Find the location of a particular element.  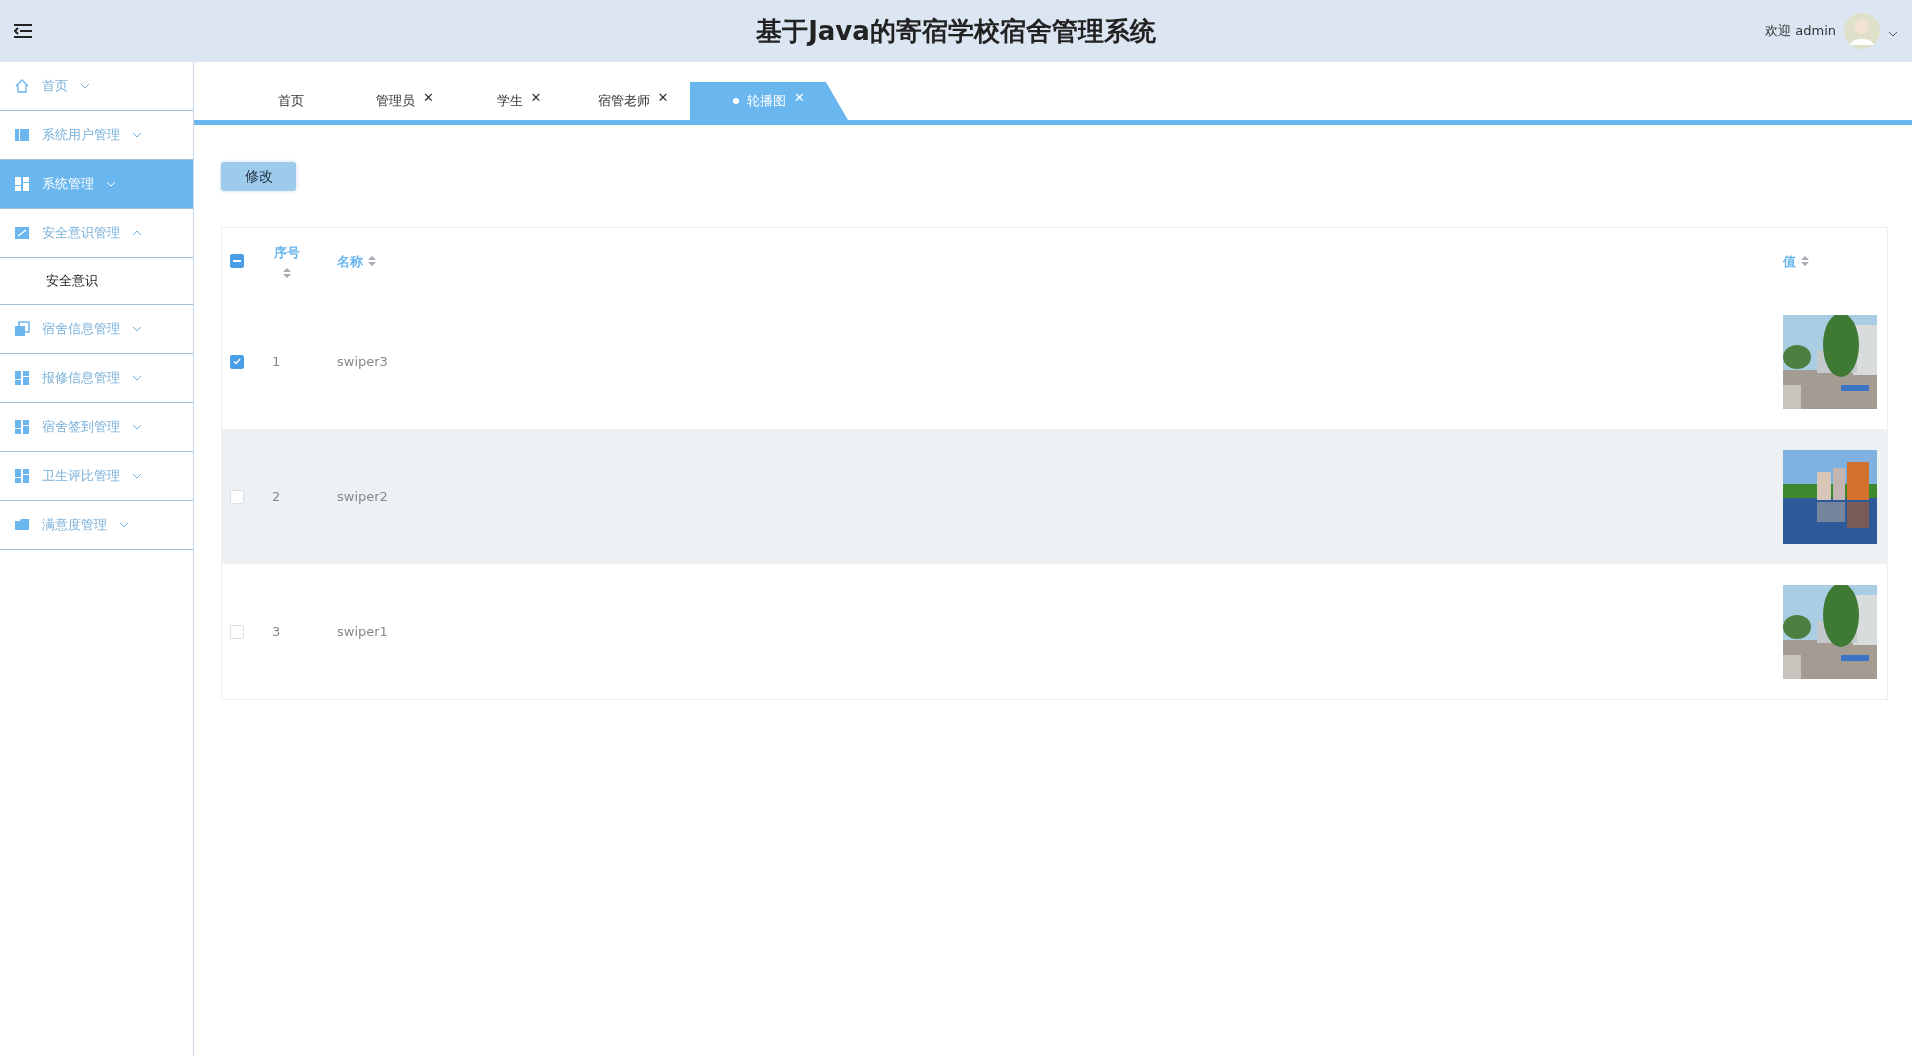

select-all-checkbox is located at coordinates (237, 261).